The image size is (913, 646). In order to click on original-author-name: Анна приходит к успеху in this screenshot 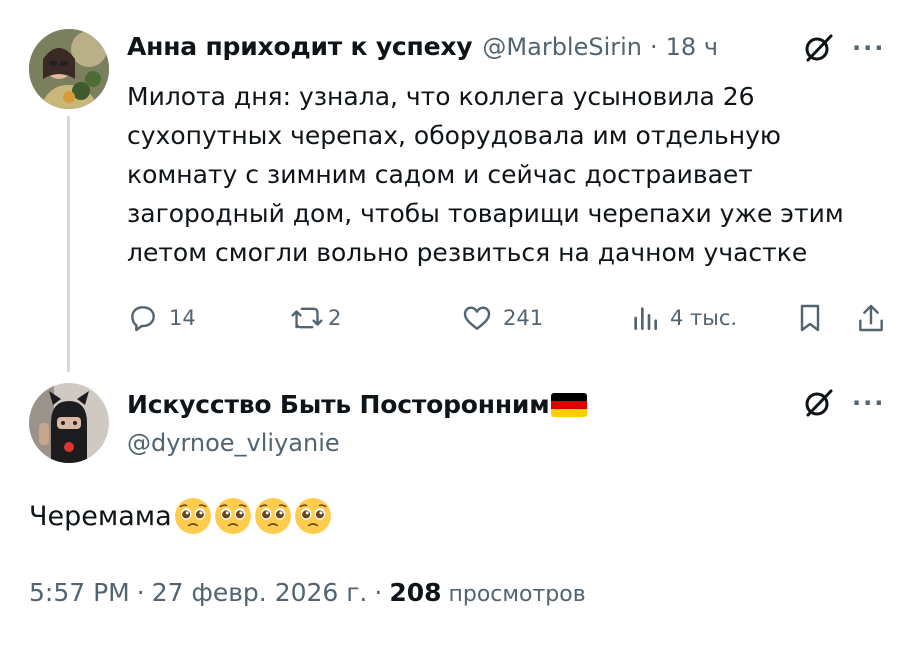, I will do `click(300, 46)`.